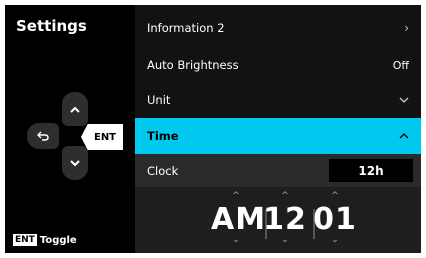  Describe the element at coordinates (371, 170) in the screenshot. I see `clock-format-value: 12h` at that location.